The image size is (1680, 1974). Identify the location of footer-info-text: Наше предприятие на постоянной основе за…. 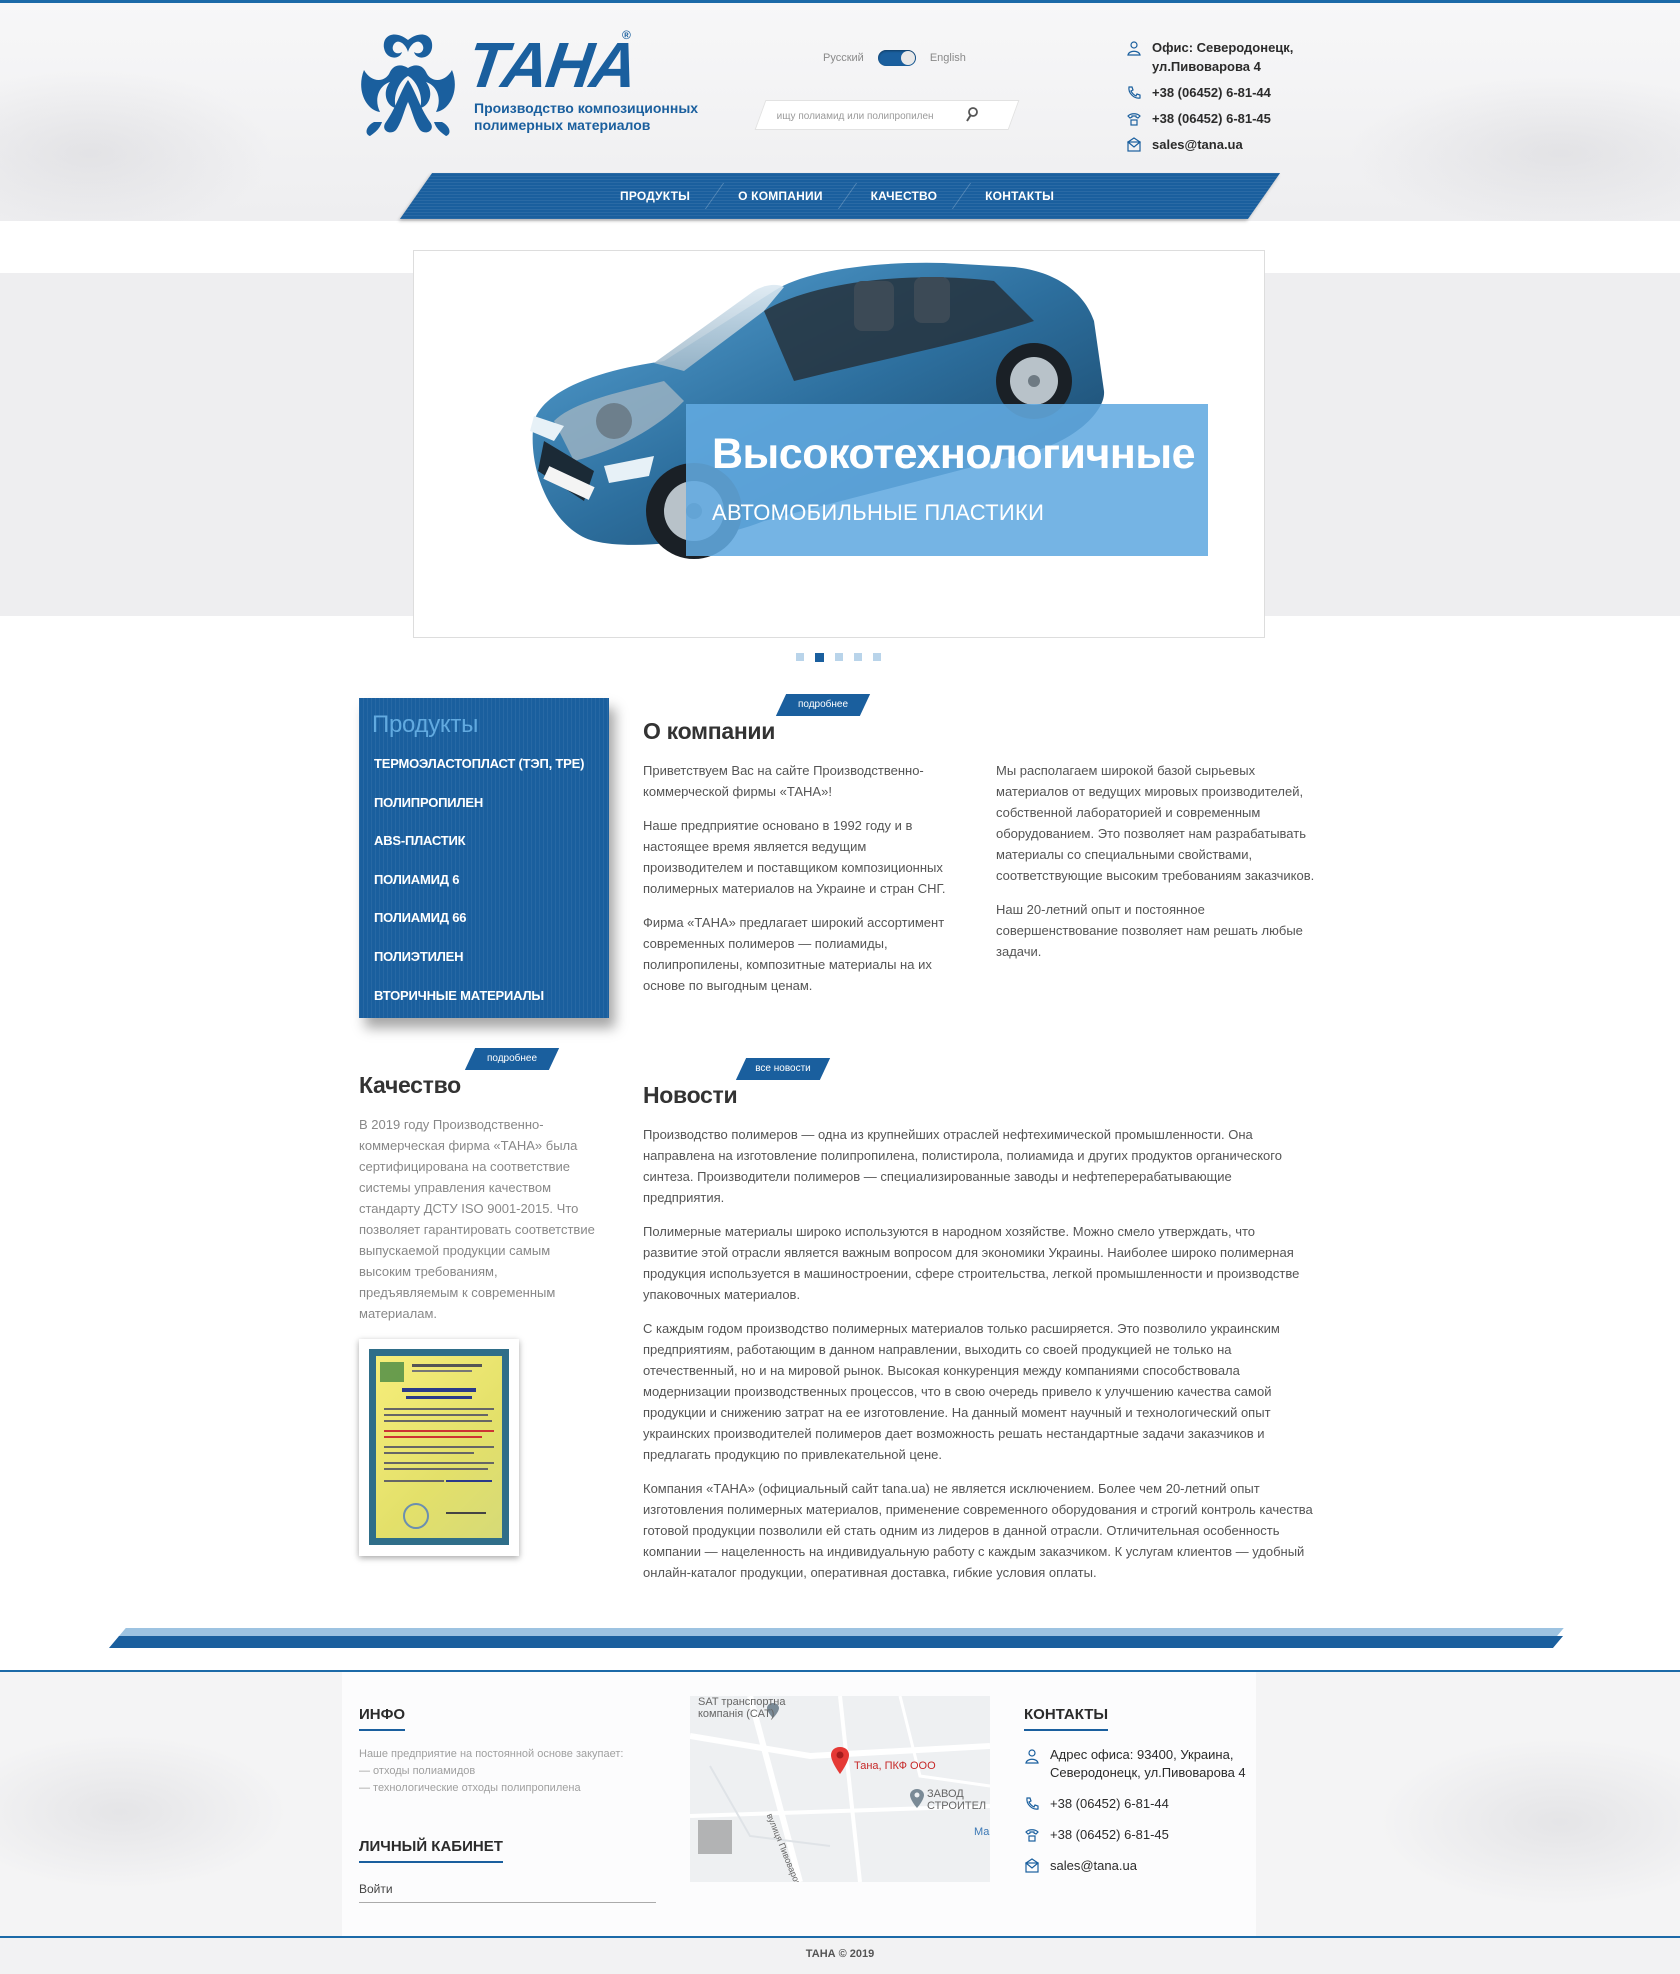
(509, 1771).